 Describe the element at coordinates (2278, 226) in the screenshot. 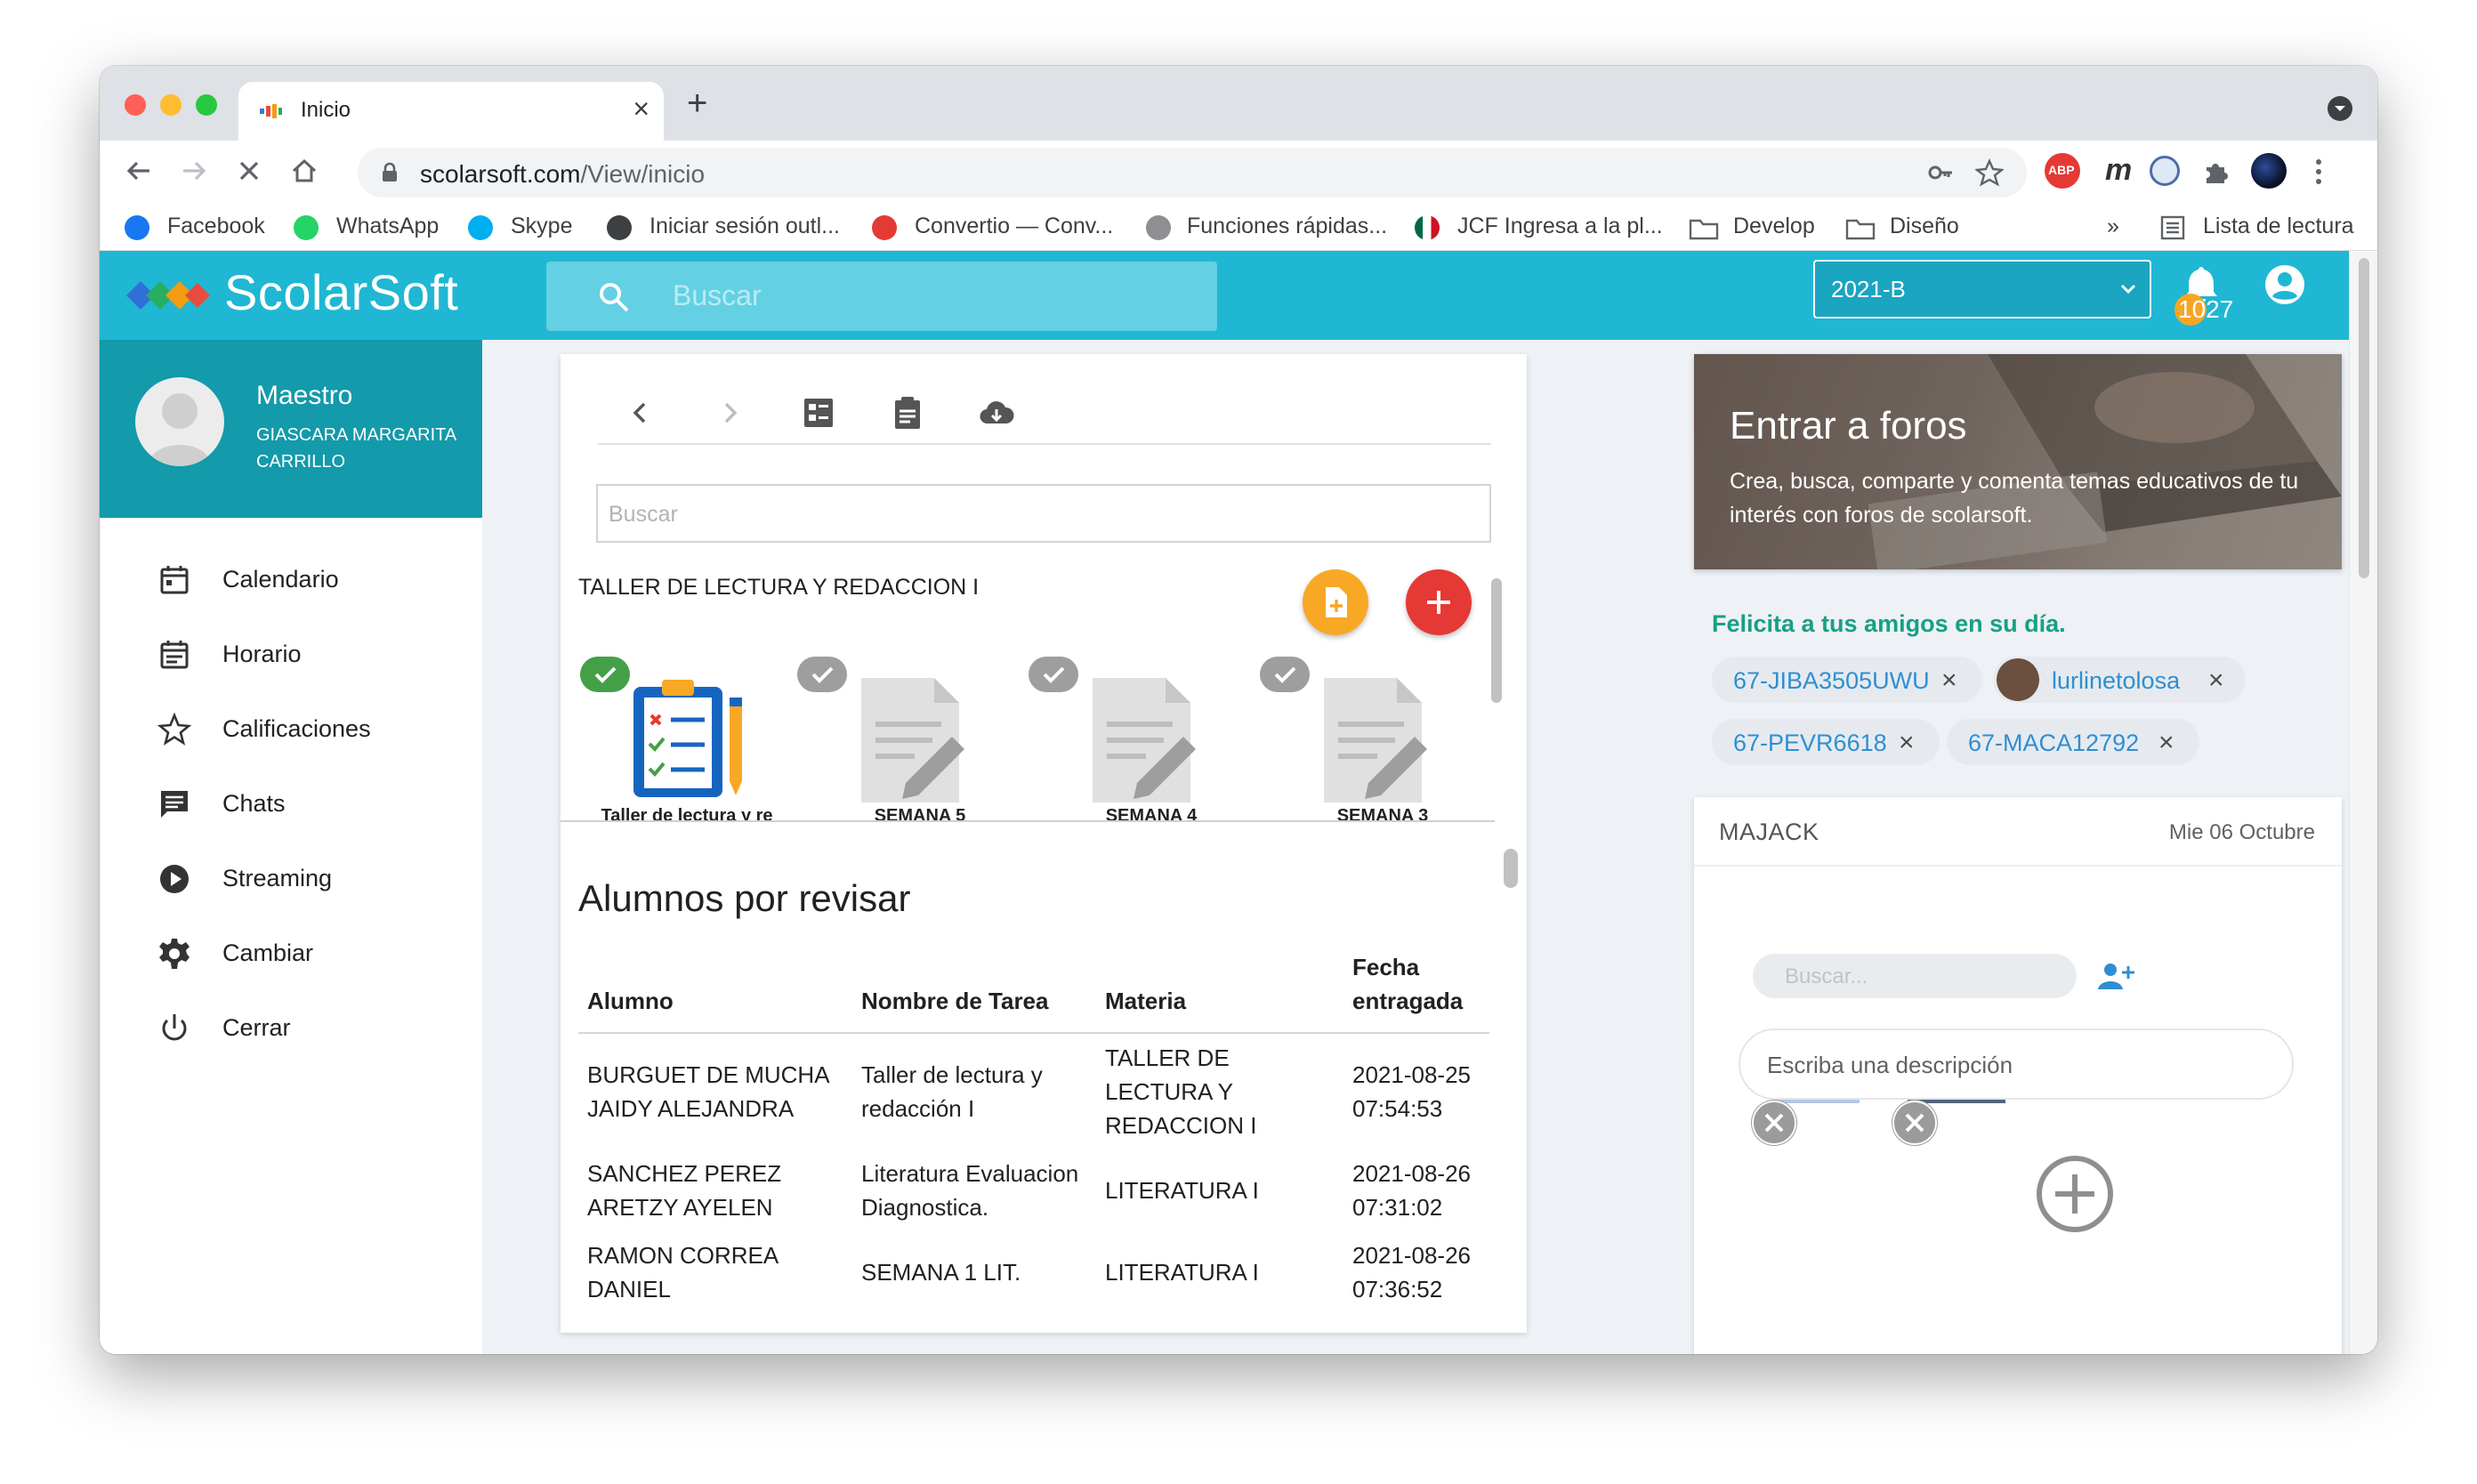

I see `reading-list-button: Lista de lectura` at that location.